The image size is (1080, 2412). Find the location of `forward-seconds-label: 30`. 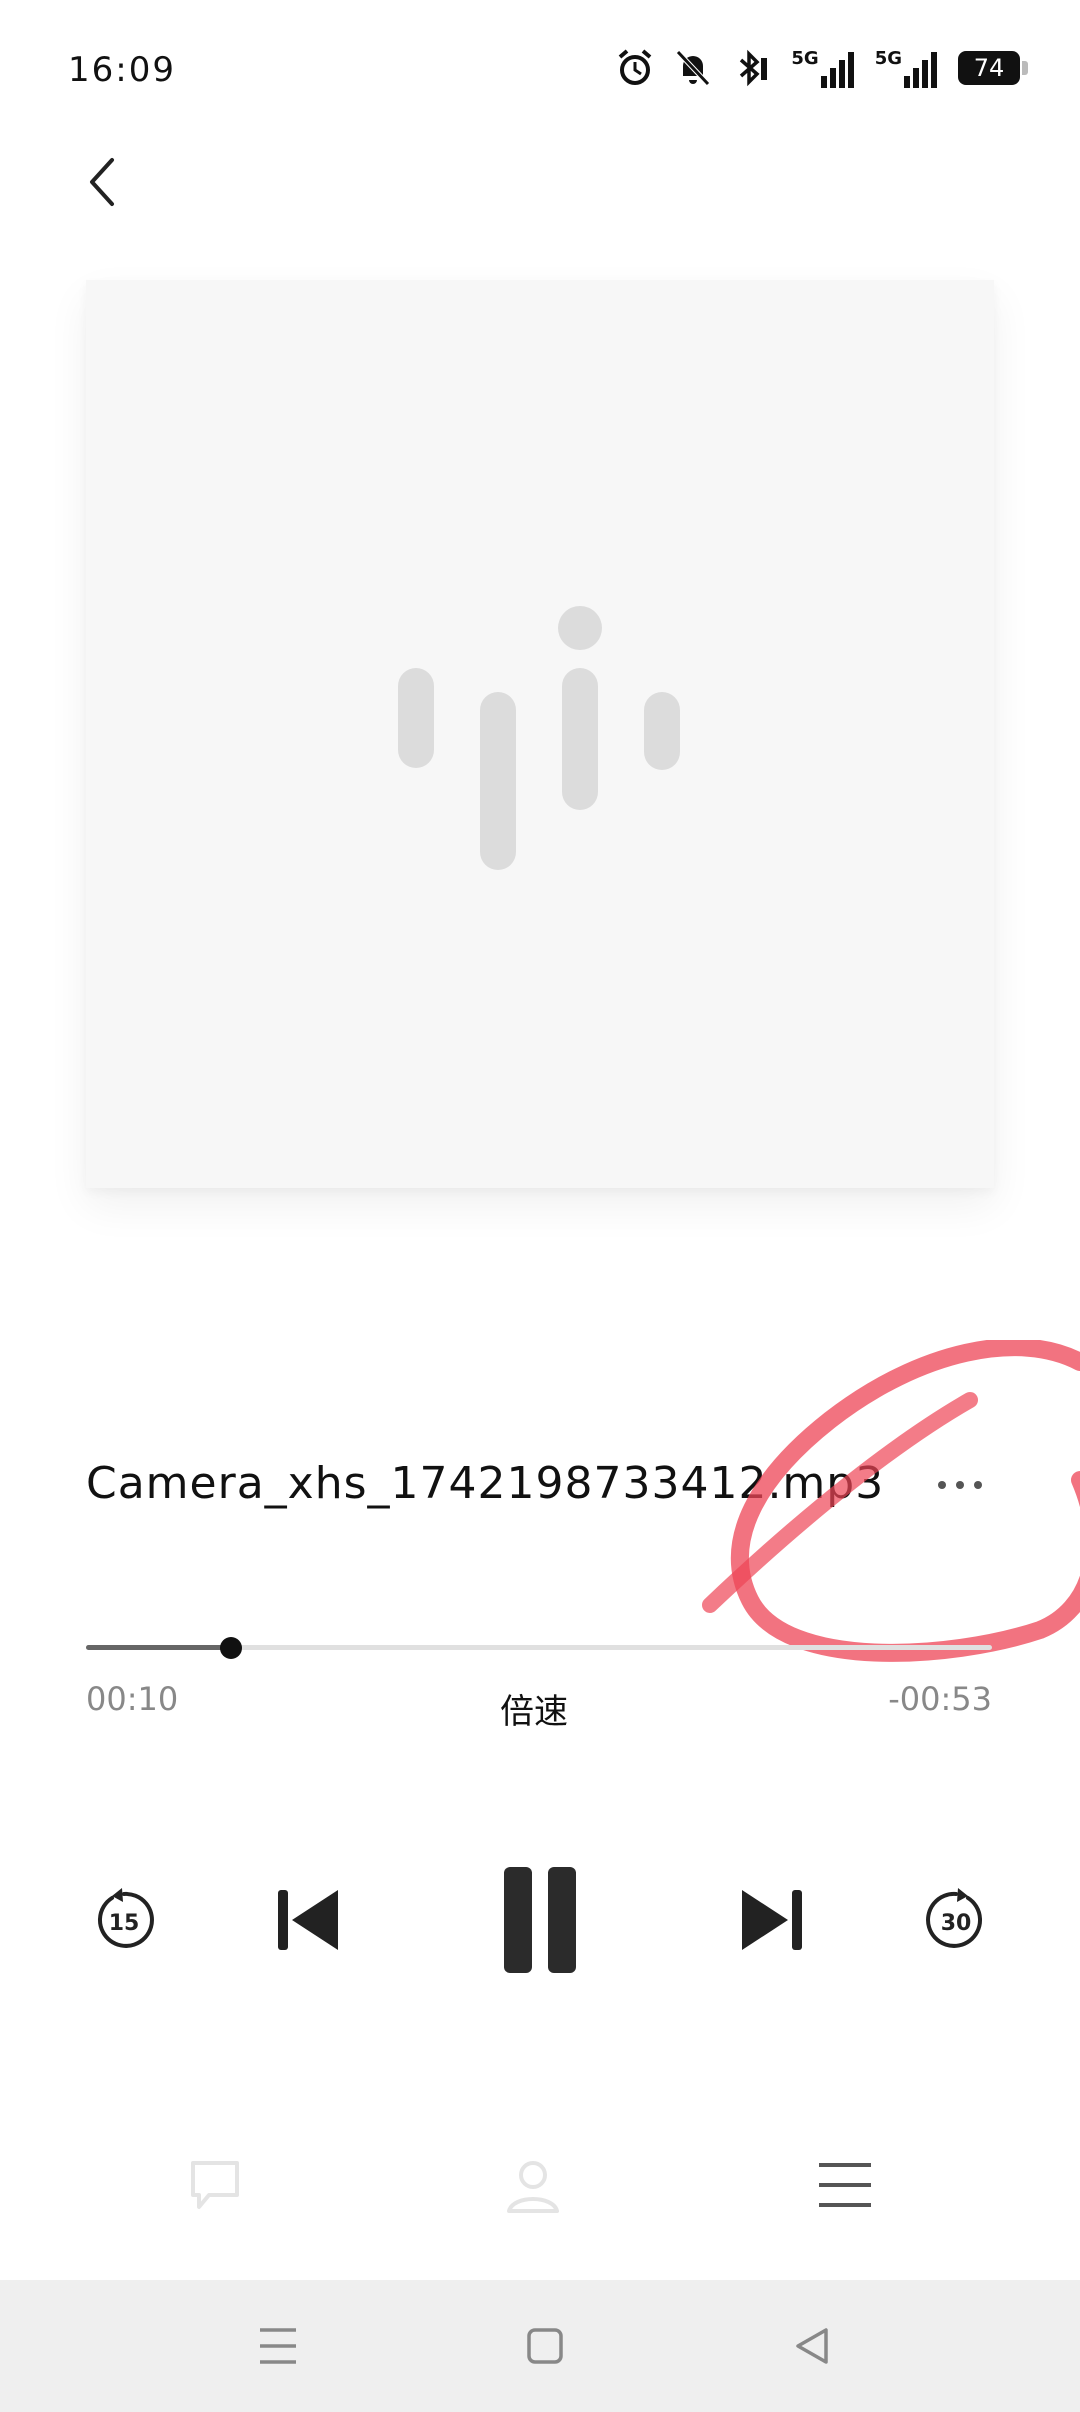

forward-seconds-label: 30 is located at coordinates (956, 1923).